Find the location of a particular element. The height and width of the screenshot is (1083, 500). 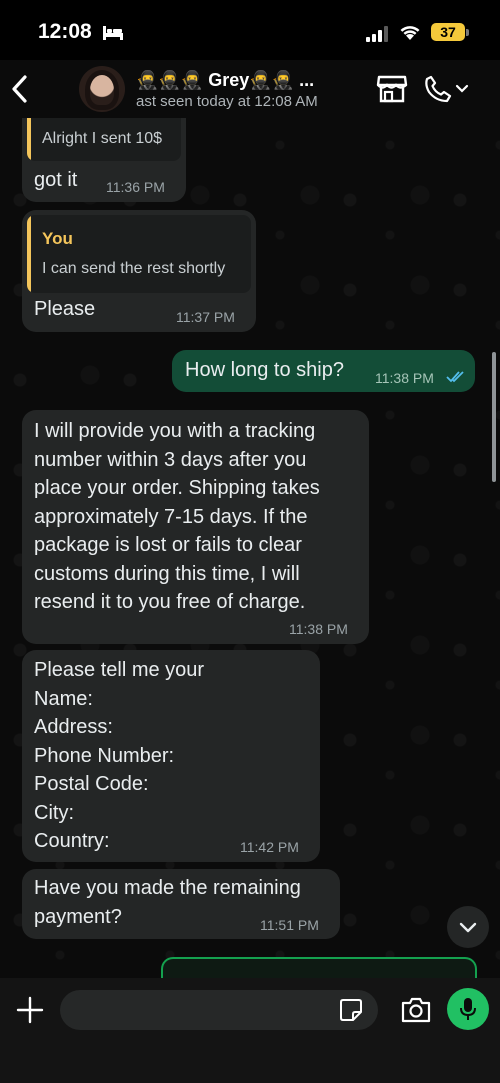

avatar-photo is located at coordinates (102, 90).